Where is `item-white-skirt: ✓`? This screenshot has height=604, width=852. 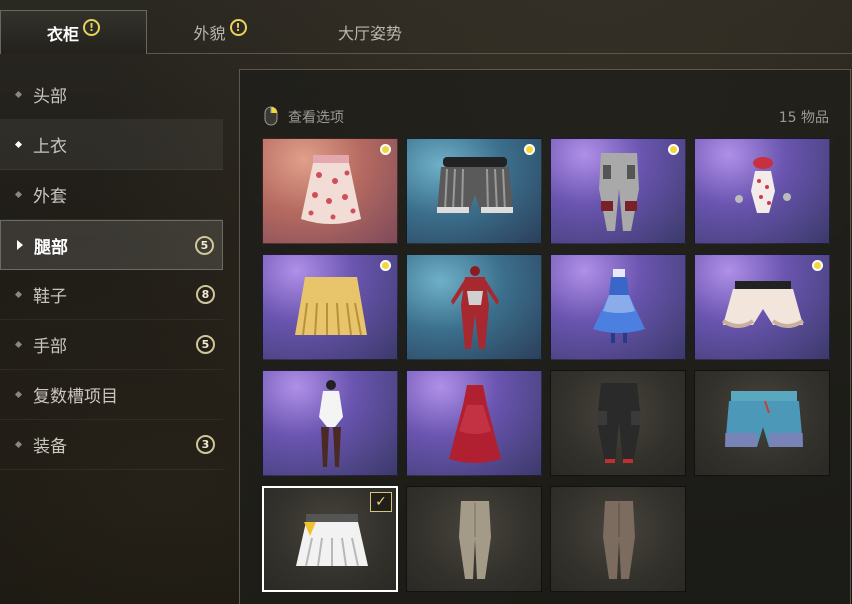 item-white-skirt: ✓ is located at coordinates (330, 539).